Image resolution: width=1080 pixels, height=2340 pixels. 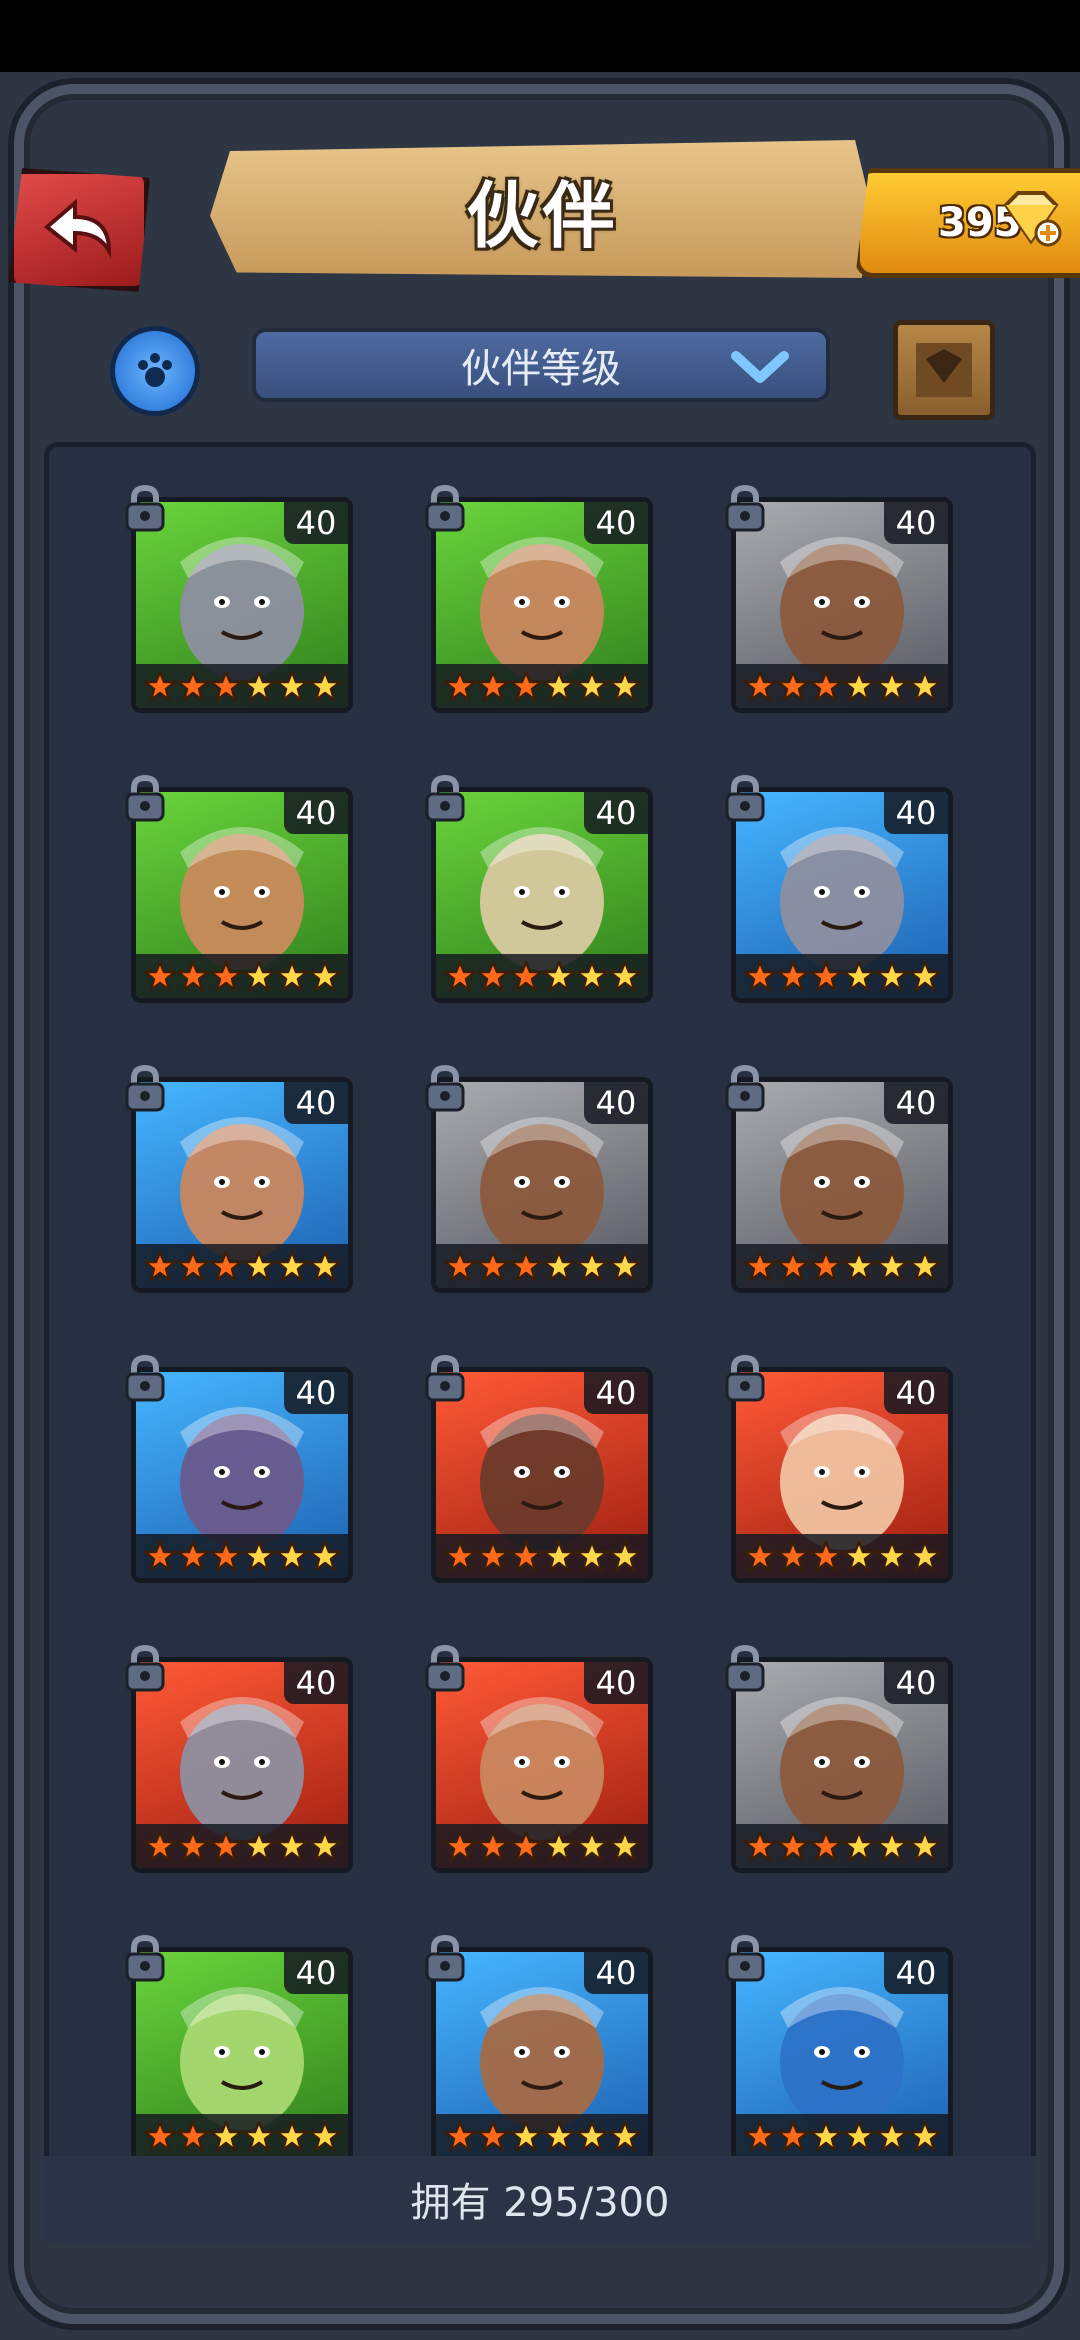 I want to click on title-banner: 伙伴, so click(x=542, y=209).